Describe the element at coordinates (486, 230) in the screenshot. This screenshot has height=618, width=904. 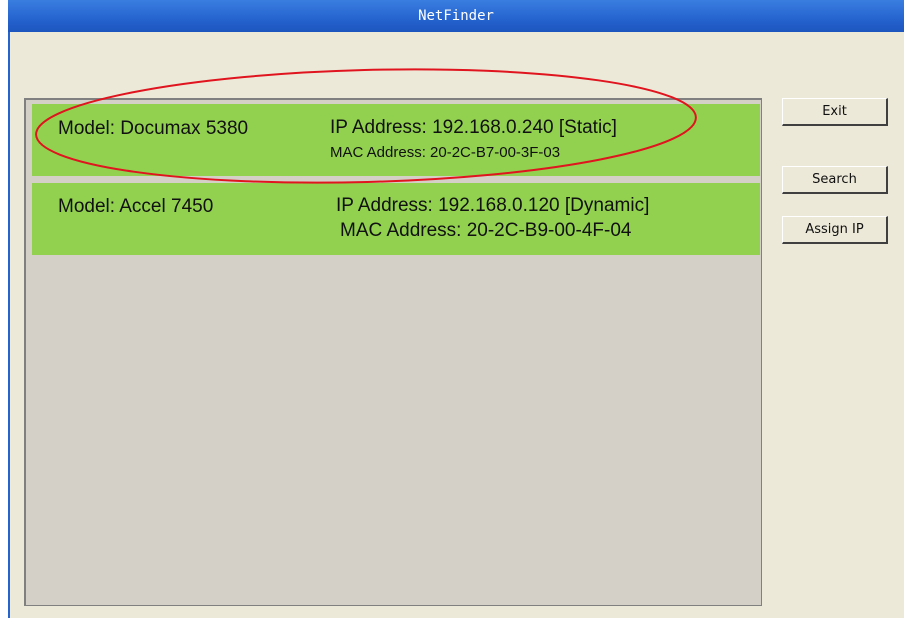
I see `device-mac: MAC Address: 20-2C-B9-00-4F-04` at that location.